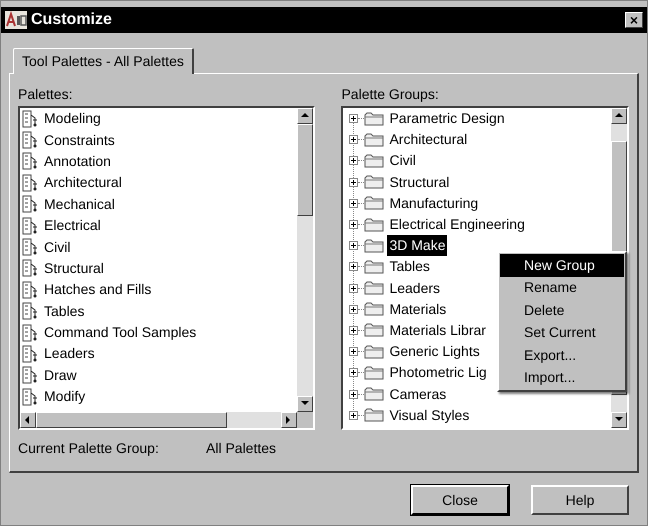 The width and height of the screenshot is (648, 526). What do you see at coordinates (580, 500) in the screenshot?
I see `help-button: Help` at bounding box center [580, 500].